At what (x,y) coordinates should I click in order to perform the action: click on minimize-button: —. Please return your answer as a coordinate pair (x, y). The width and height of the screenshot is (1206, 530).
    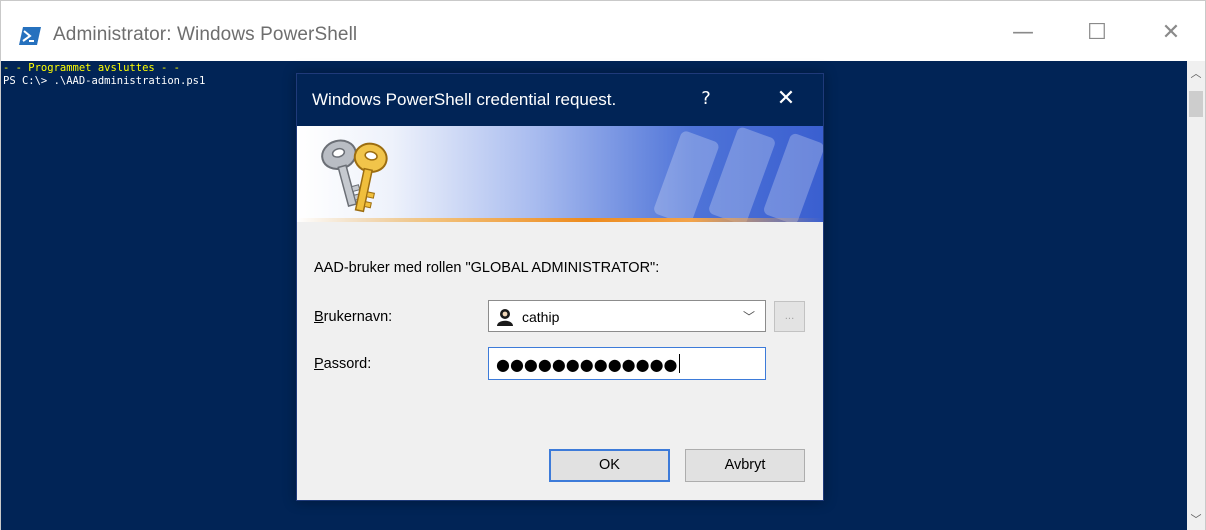
    Looking at the image, I should click on (1023, 33).